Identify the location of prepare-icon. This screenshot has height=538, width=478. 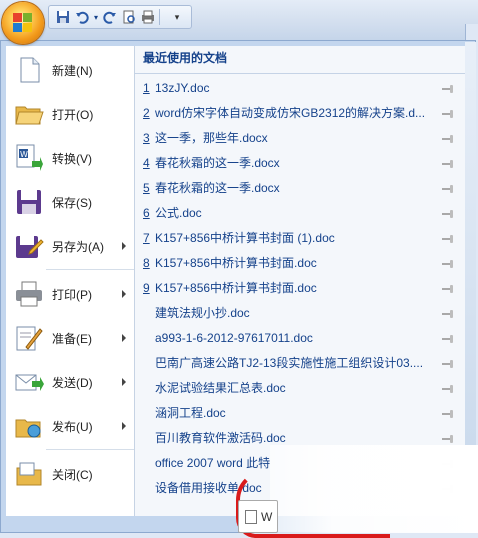
(29, 338).